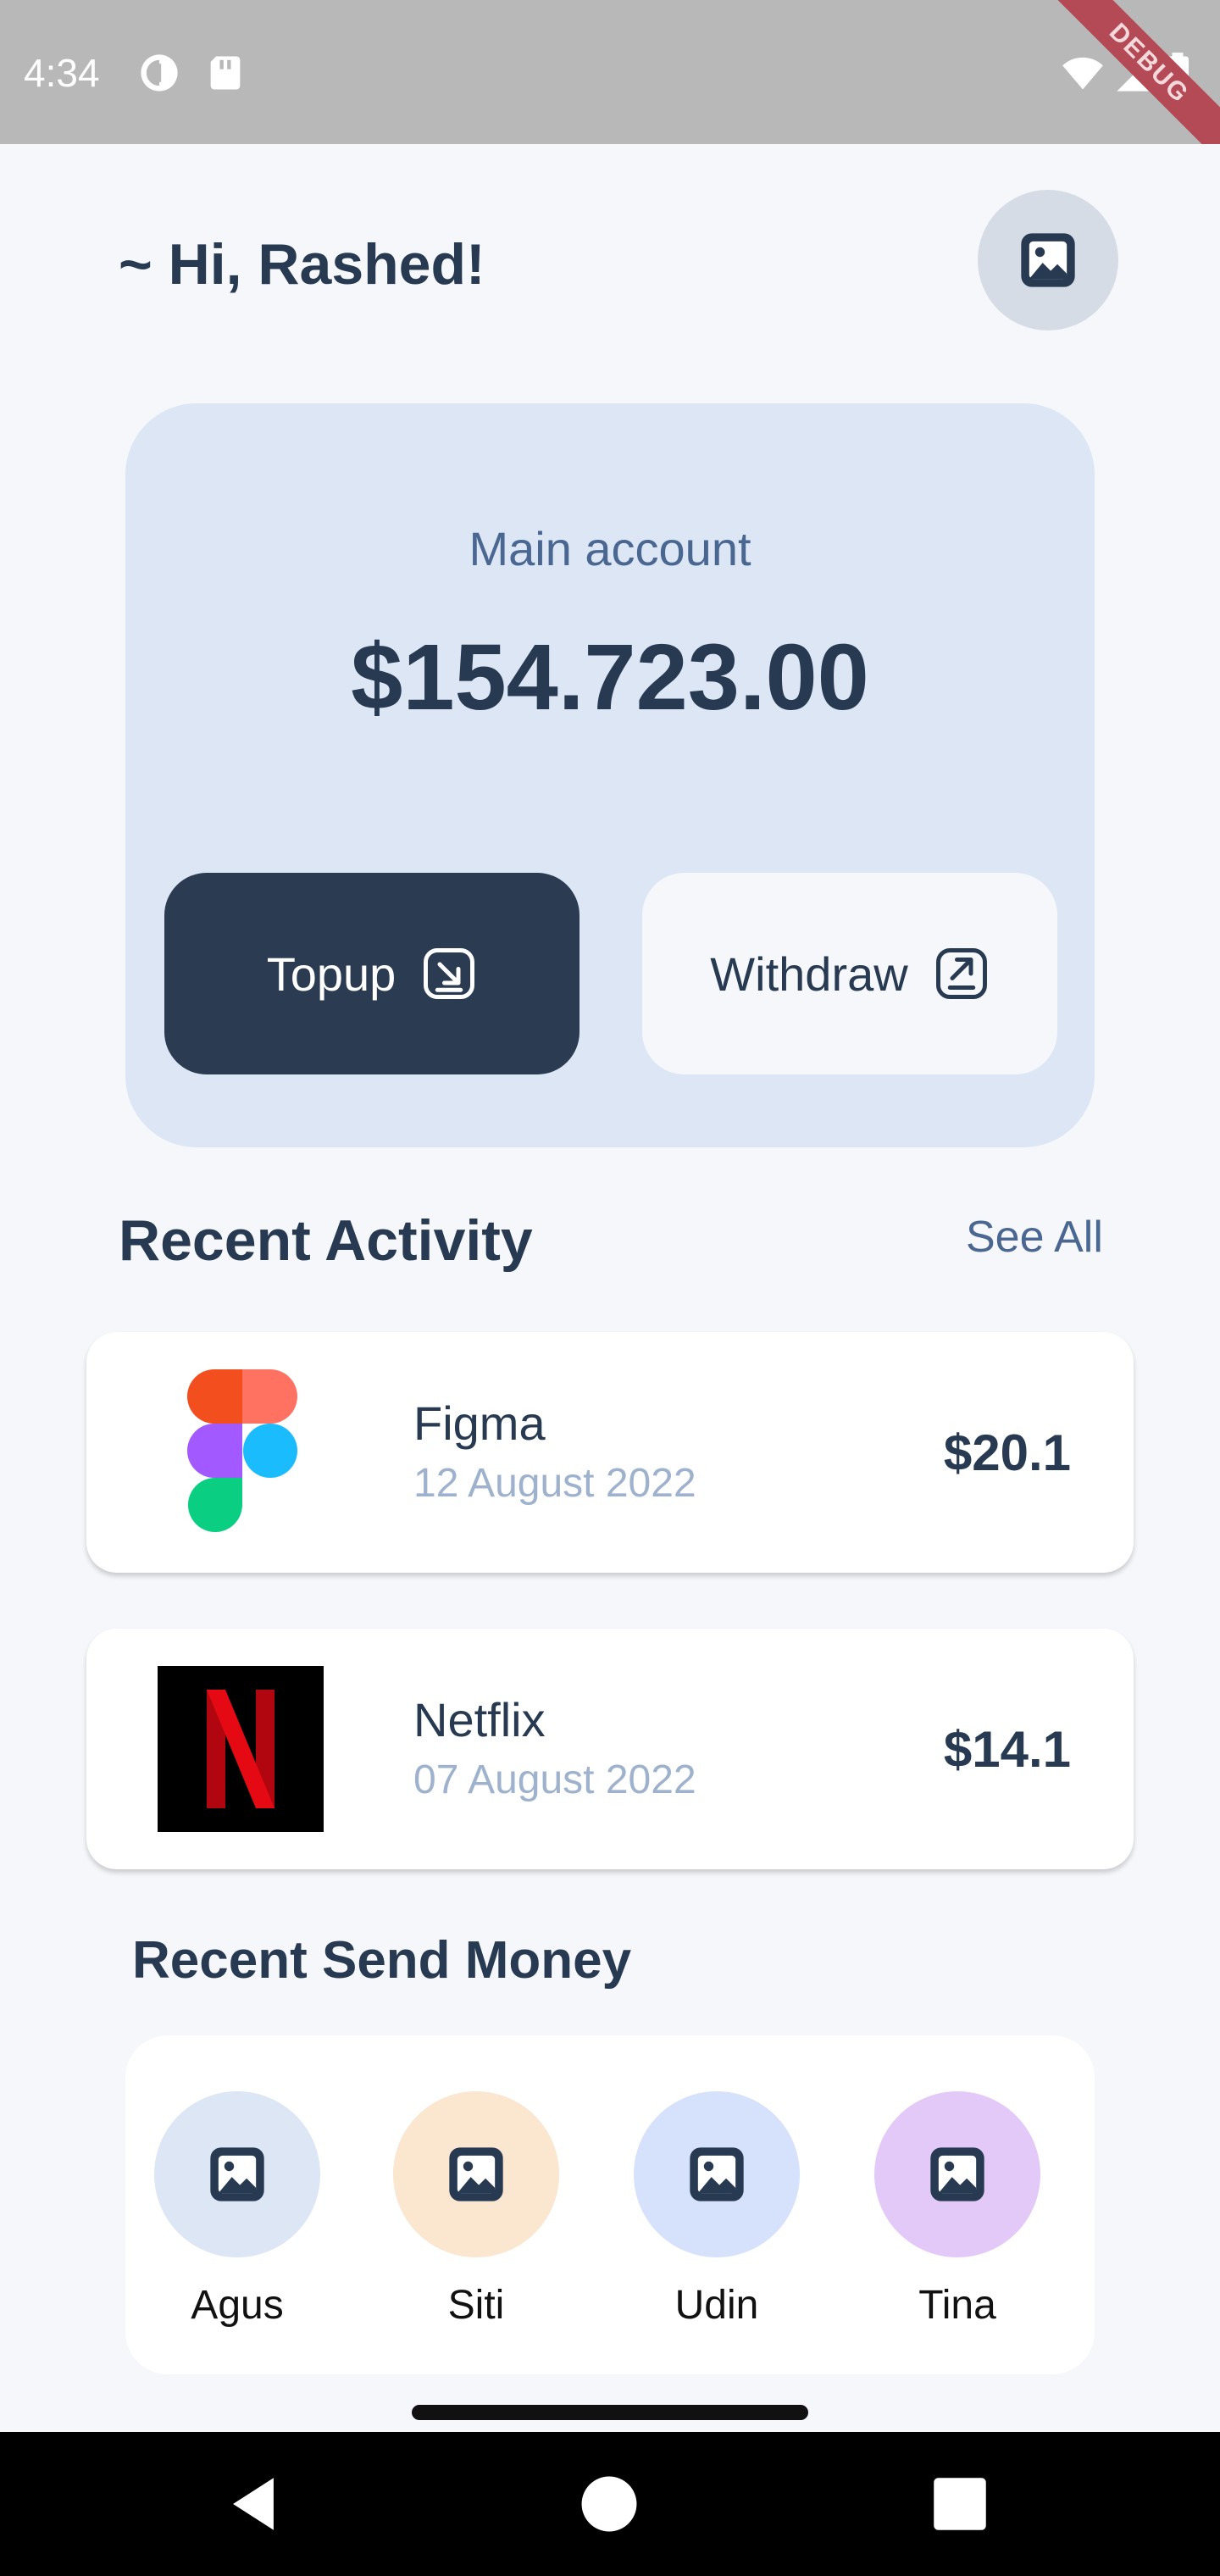 The height and width of the screenshot is (2576, 1220). What do you see at coordinates (225, 73) in the screenshot?
I see `sd-card-icon` at bounding box center [225, 73].